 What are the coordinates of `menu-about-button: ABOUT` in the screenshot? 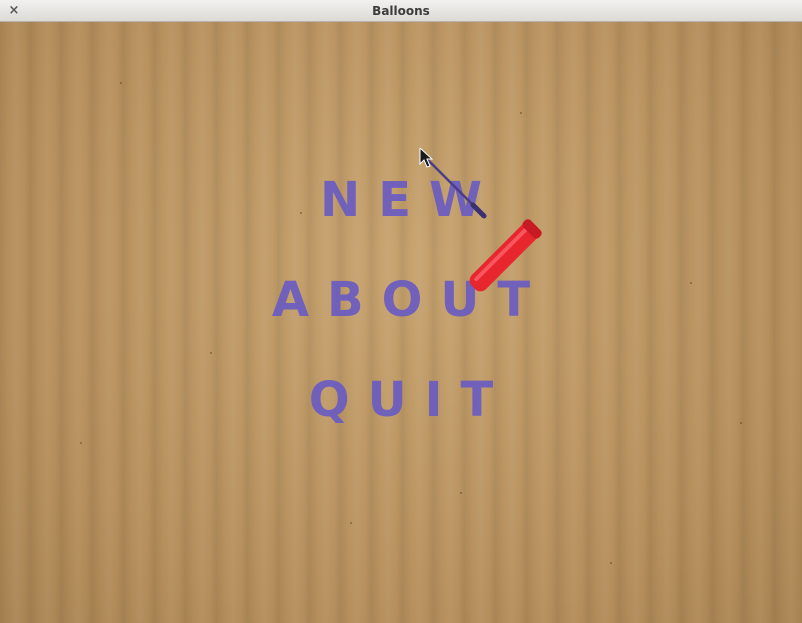 It's located at (401, 300).